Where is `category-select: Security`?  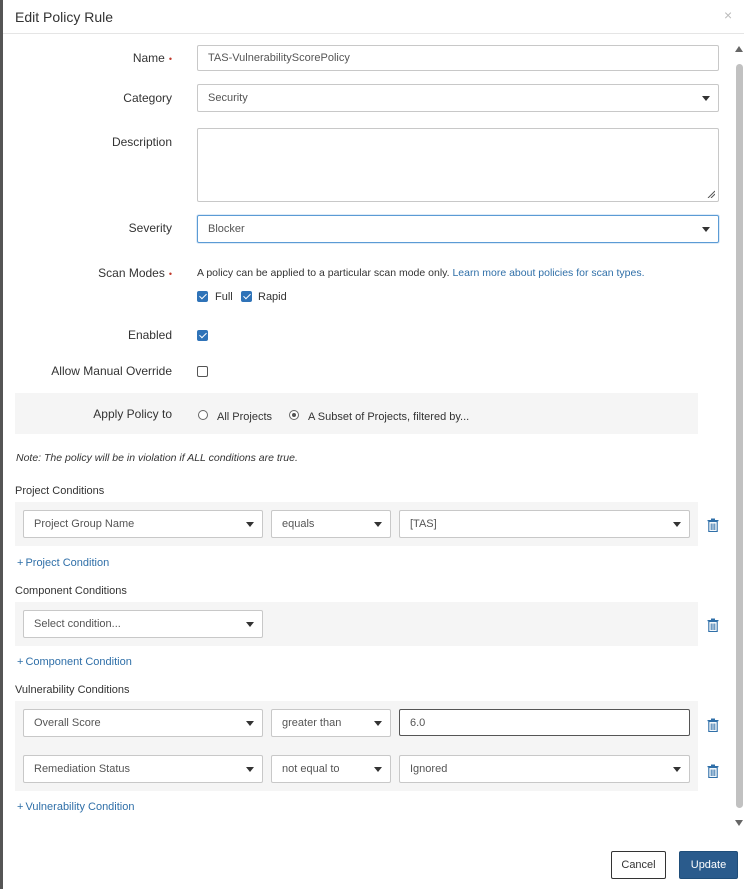
category-select: Security is located at coordinates (458, 98).